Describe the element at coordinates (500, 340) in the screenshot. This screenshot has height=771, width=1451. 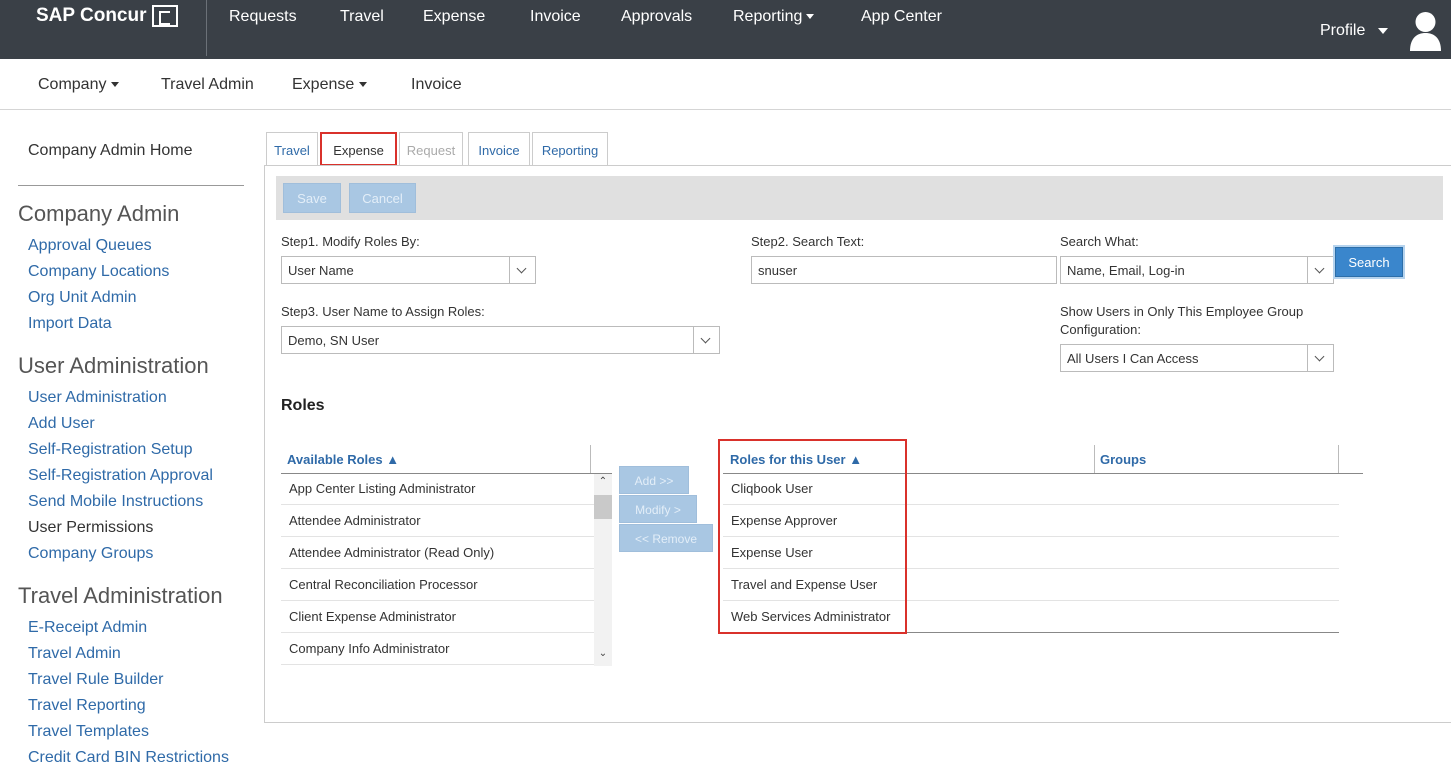
I see `assign-roles-user-select: Demo, SN User` at that location.